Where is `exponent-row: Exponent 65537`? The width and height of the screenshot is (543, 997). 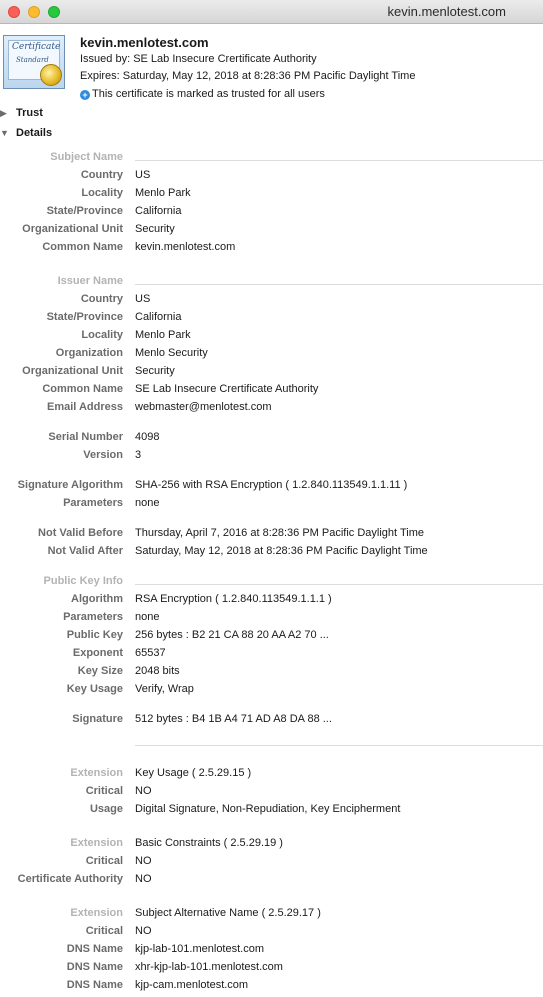
exponent-row: Exponent 65537 is located at coordinates (271, 656).